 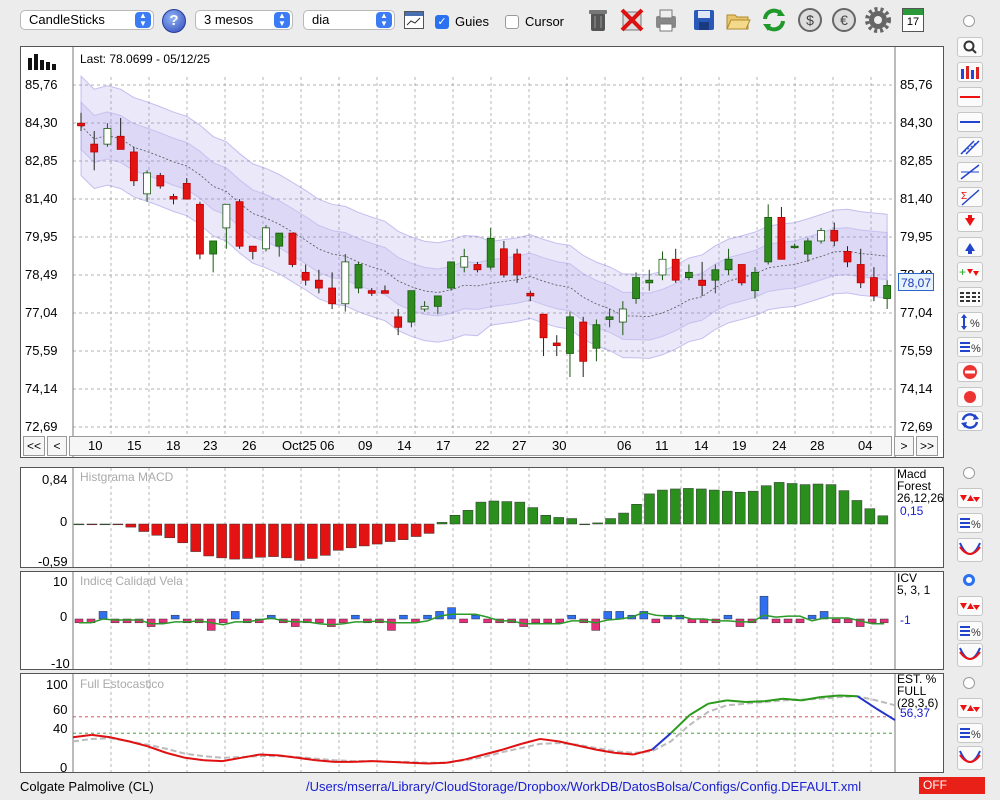 What do you see at coordinates (905, 620) in the screenshot?
I see `icv-value: -1` at bounding box center [905, 620].